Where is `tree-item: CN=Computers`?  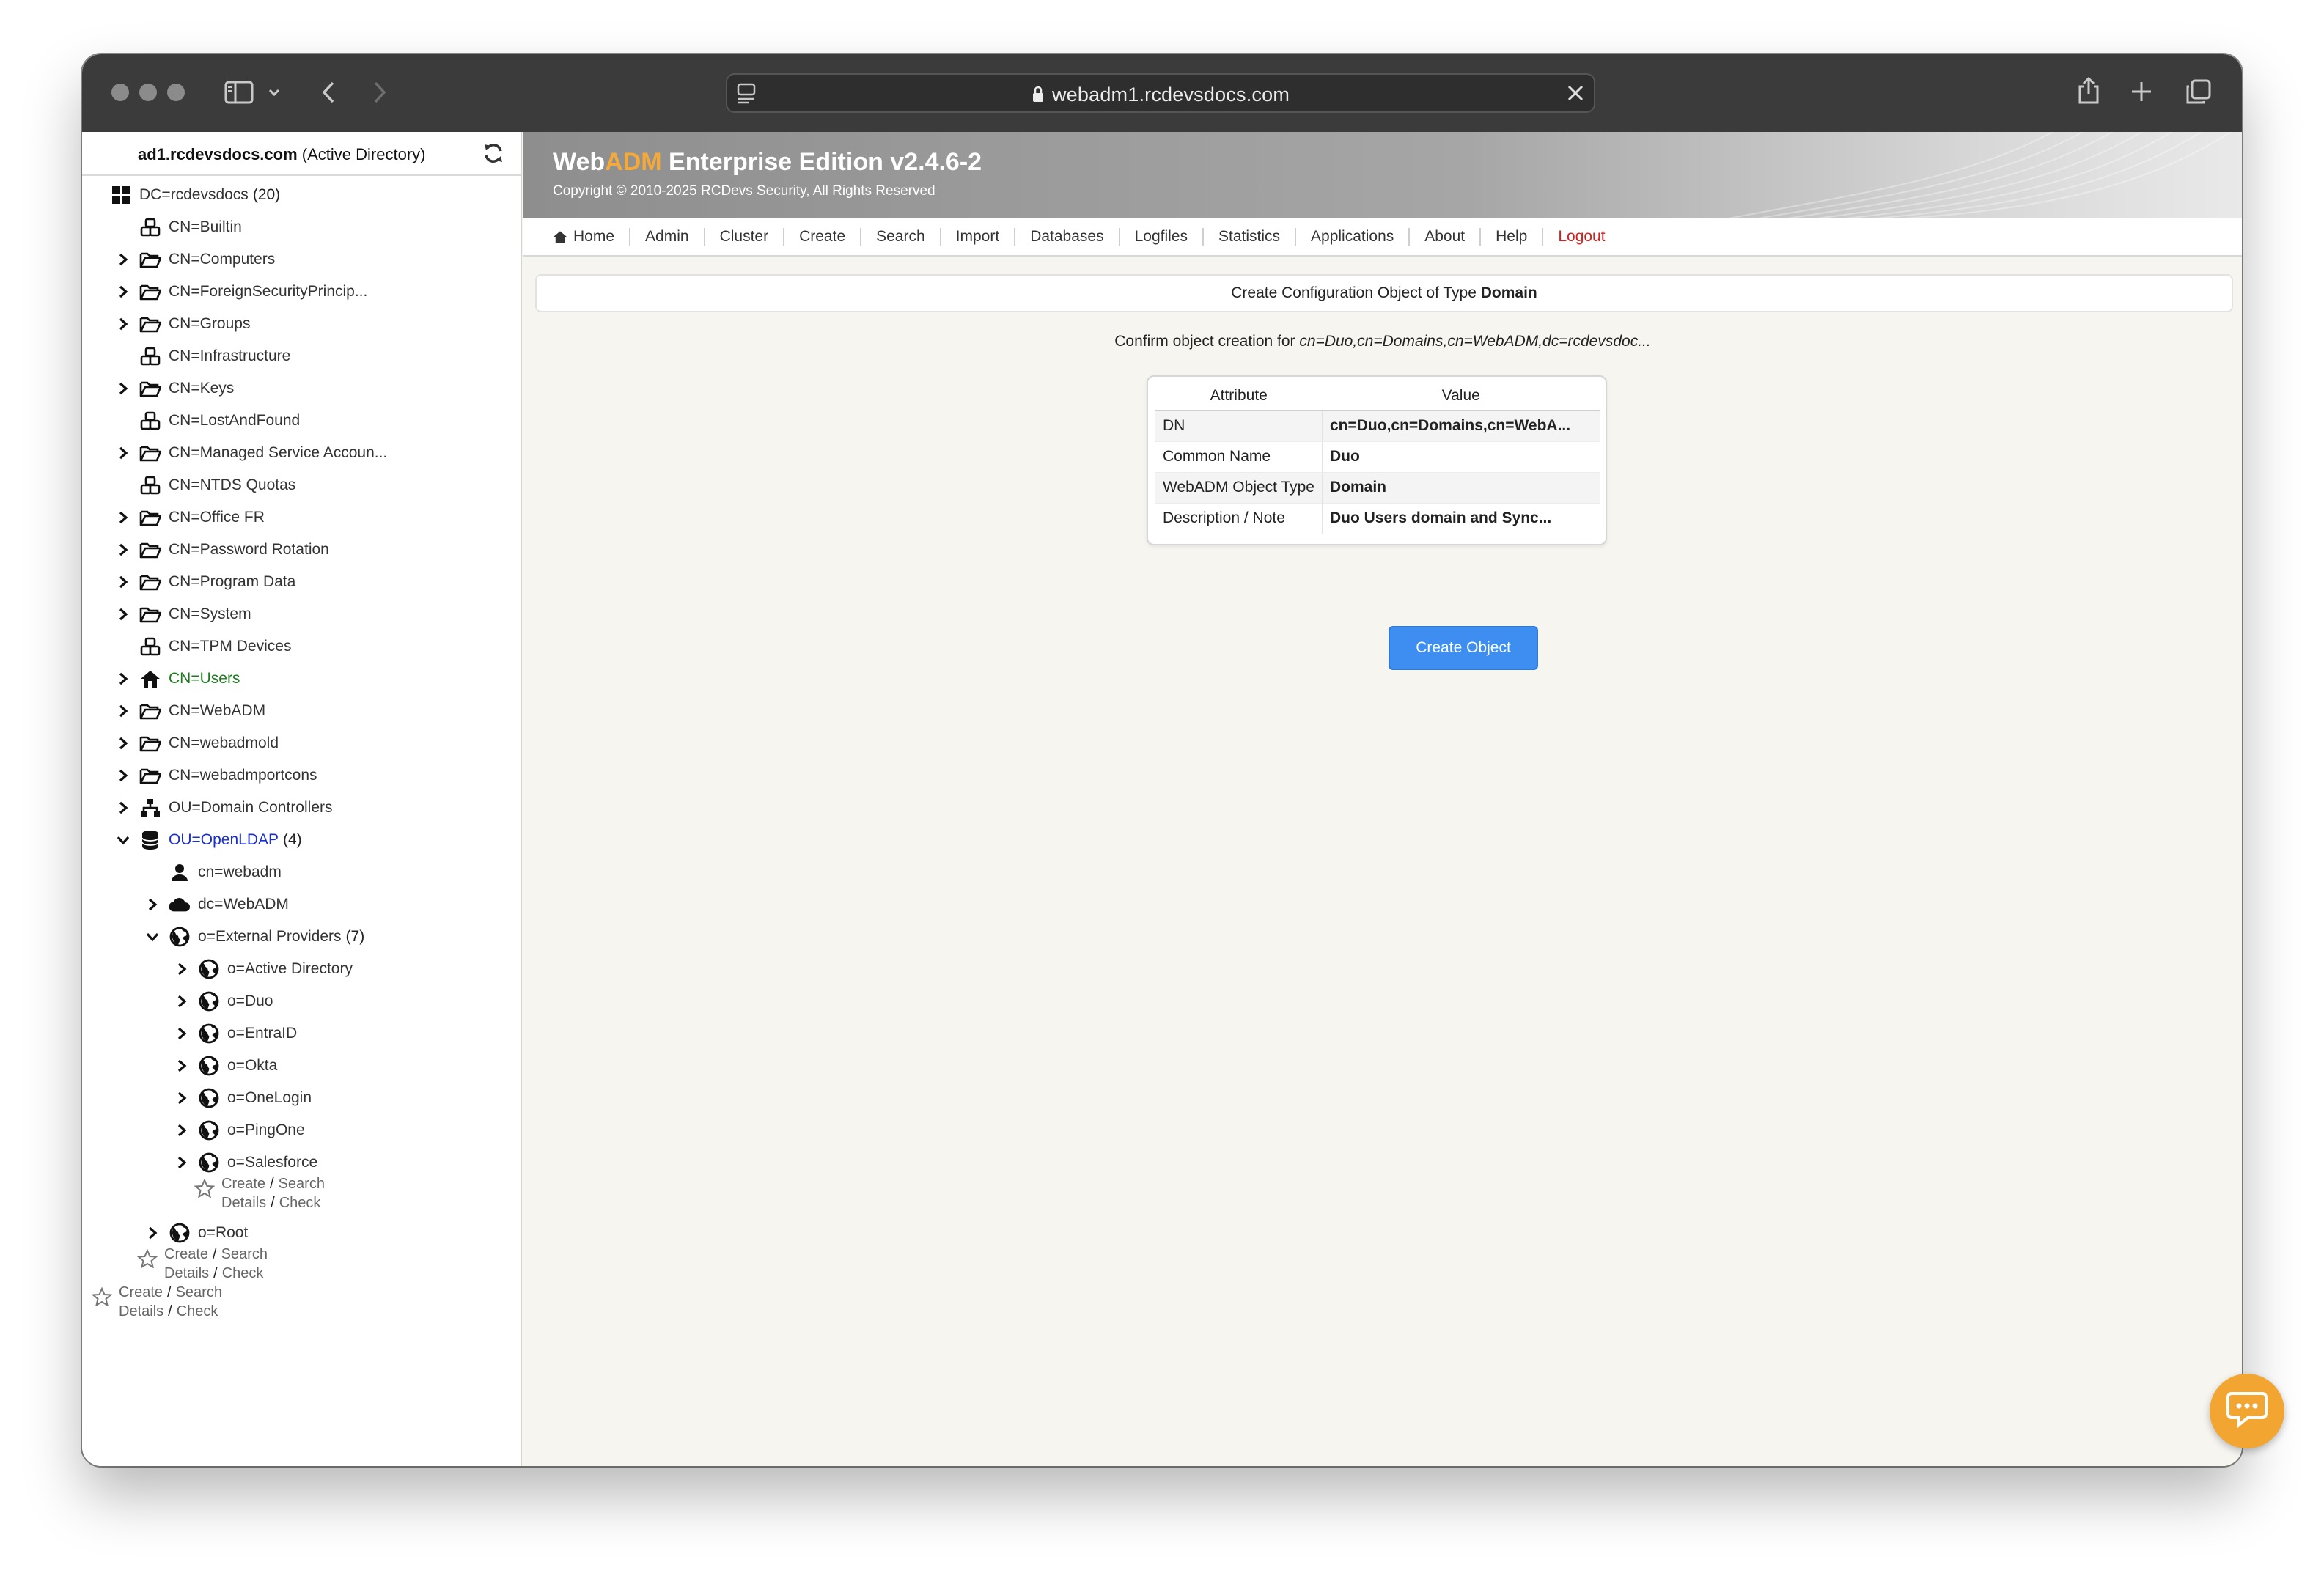 tree-item: CN=Computers is located at coordinates (195, 259).